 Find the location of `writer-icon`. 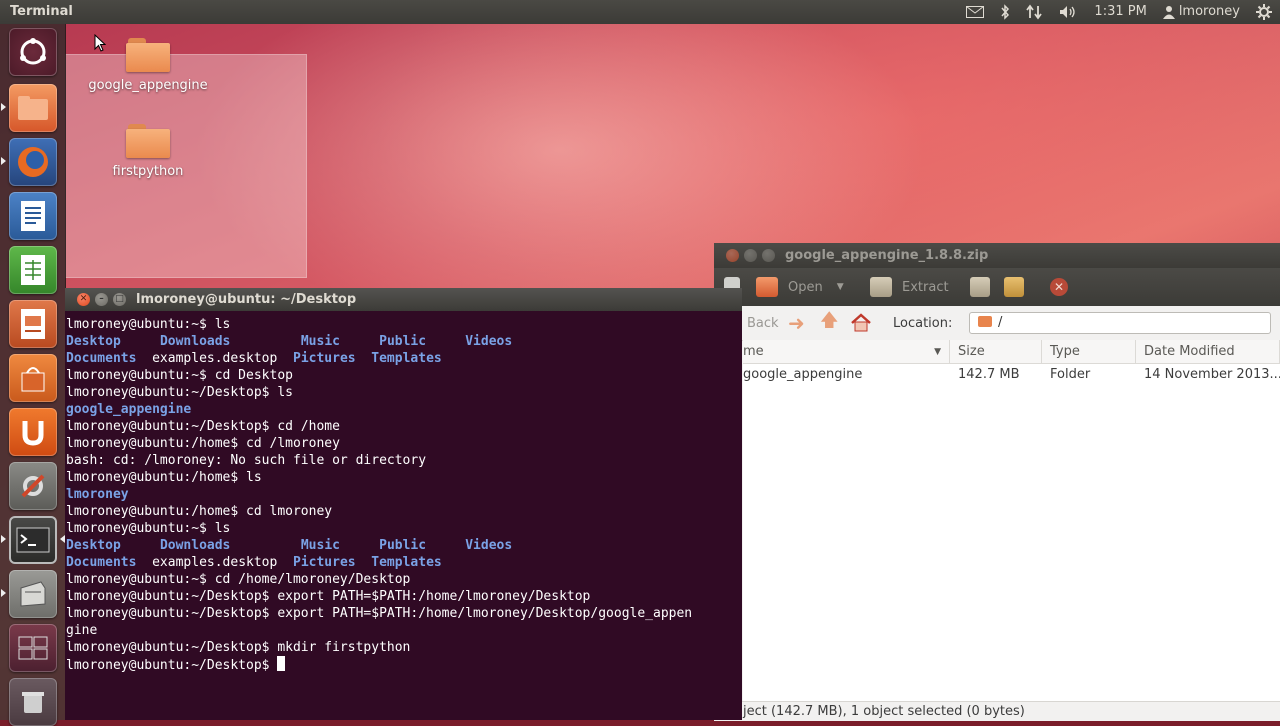

writer-icon is located at coordinates (33, 216).